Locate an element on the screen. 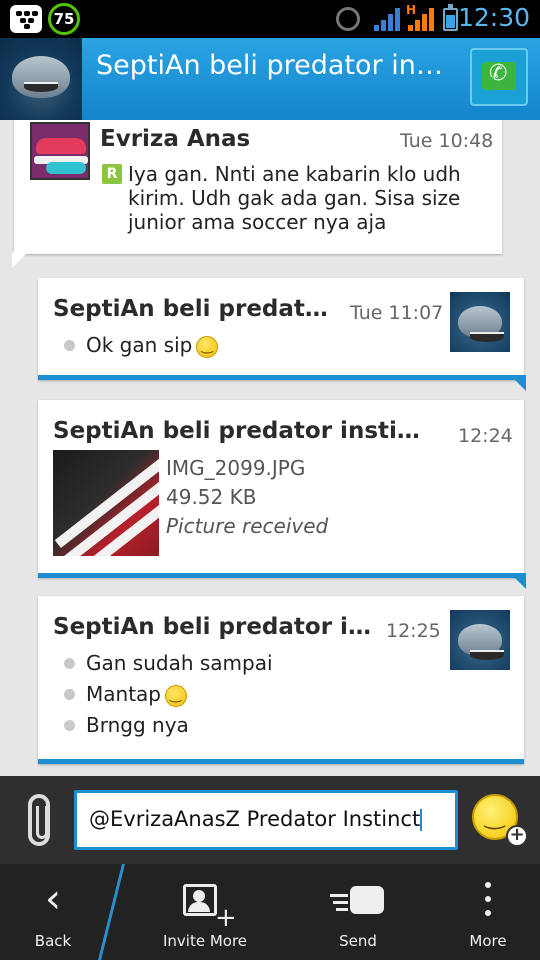 The height and width of the screenshot is (960, 540). composer-bar: @EvrizaAnasZ Predator Instinct + is located at coordinates (270, 820).